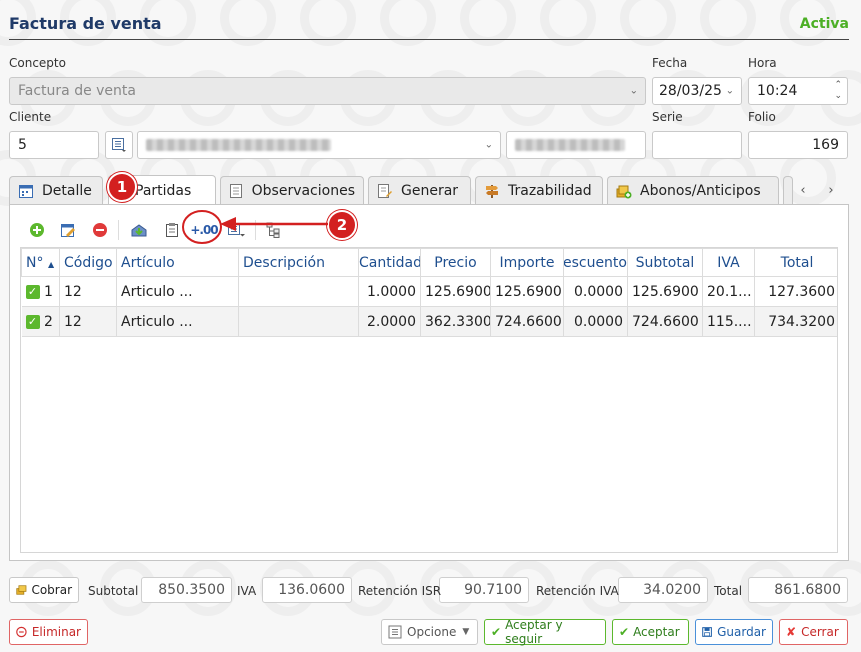  What do you see at coordinates (741, 632) in the screenshot?
I see `guardar-label: Guardar` at bounding box center [741, 632].